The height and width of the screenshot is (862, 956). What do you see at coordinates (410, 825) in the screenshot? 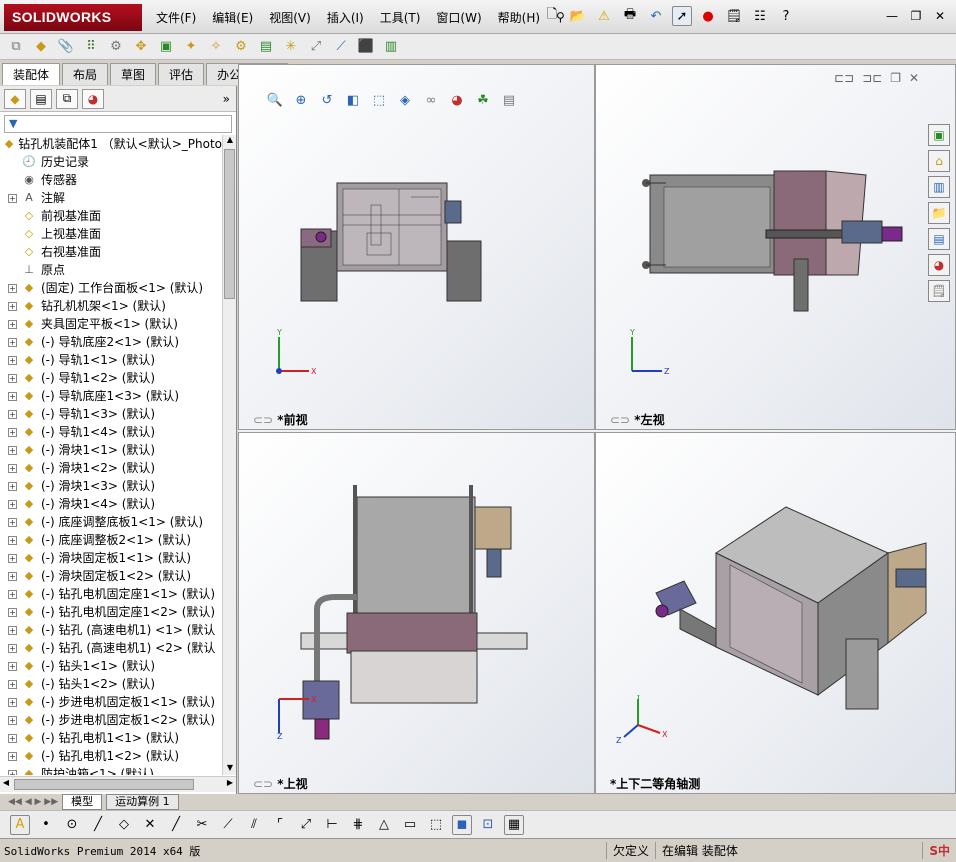
I see `rectangle-icon: ▭` at bounding box center [410, 825].